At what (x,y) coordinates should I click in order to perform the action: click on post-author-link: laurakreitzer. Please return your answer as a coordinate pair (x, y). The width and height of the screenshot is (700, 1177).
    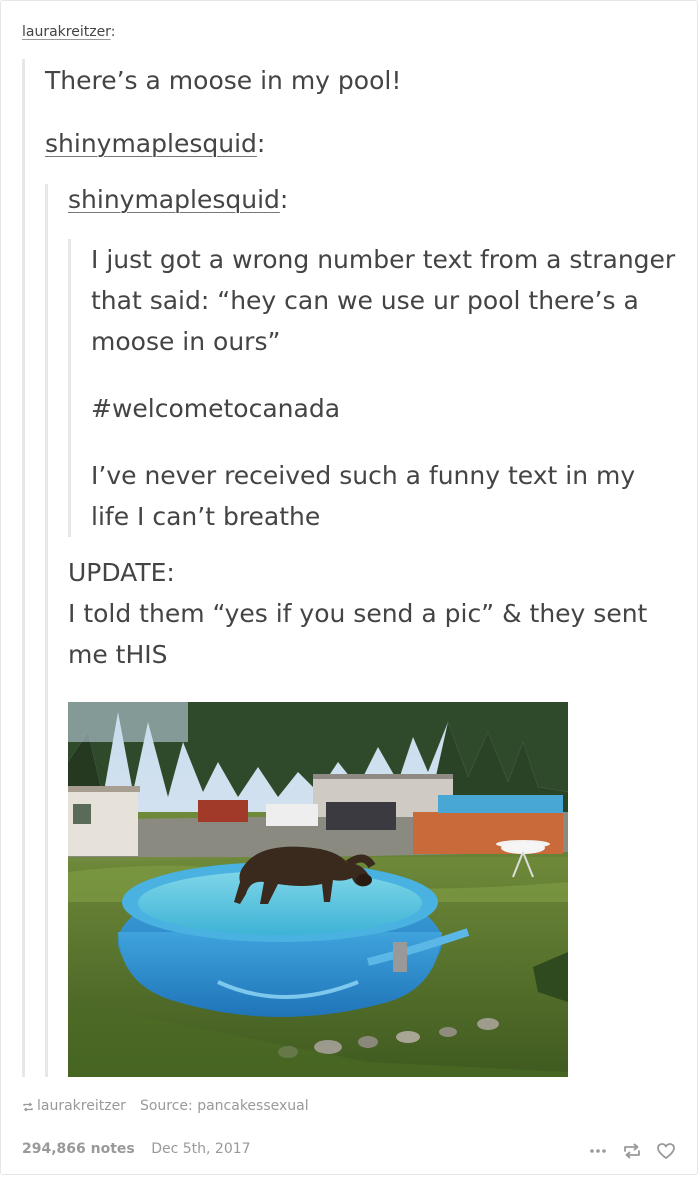
    Looking at the image, I should click on (66, 32).